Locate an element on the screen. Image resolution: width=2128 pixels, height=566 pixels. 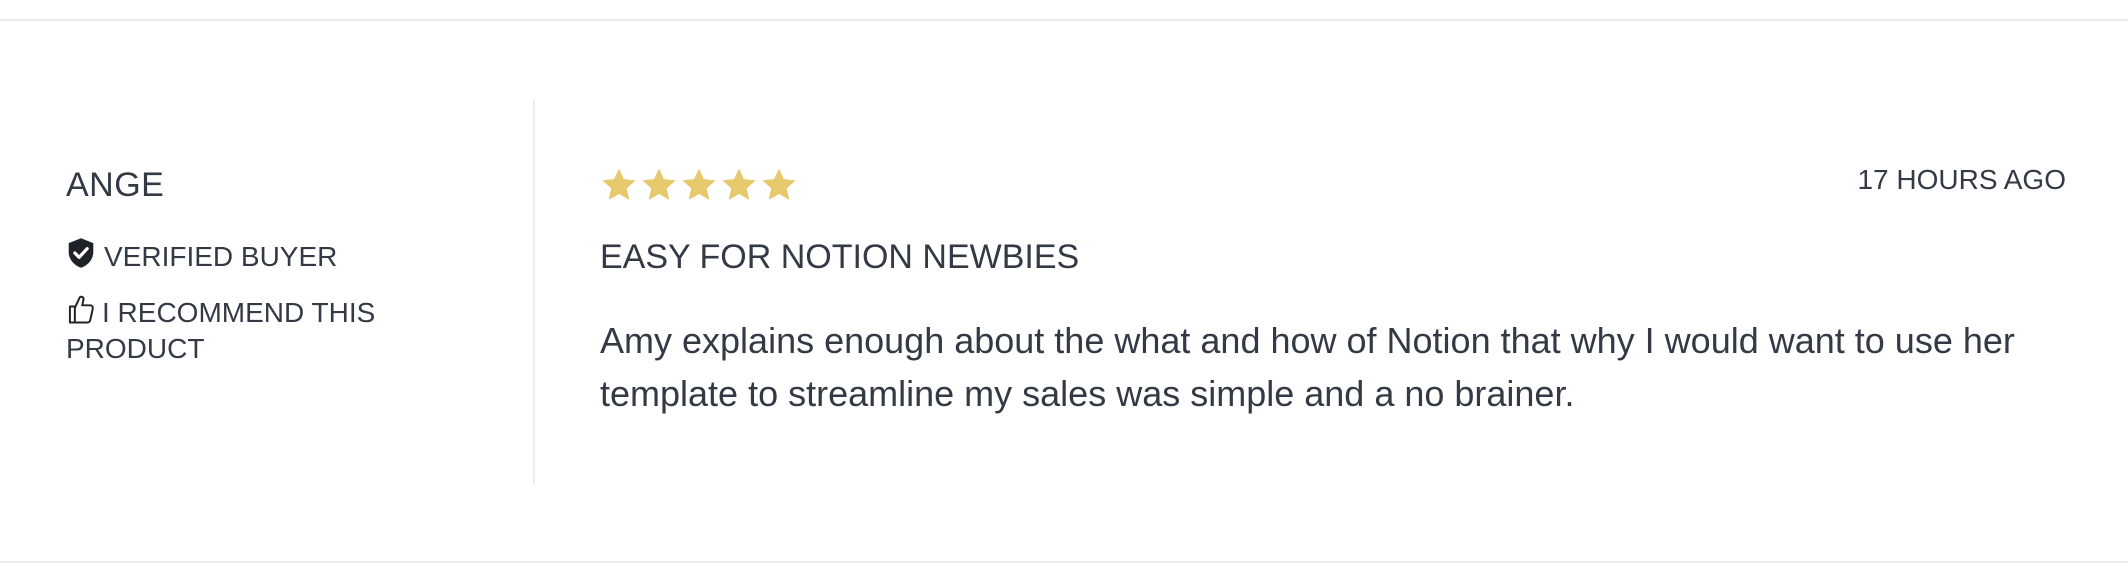
verified-buyer-badge: VERIFIED BUYER is located at coordinates (201, 256).